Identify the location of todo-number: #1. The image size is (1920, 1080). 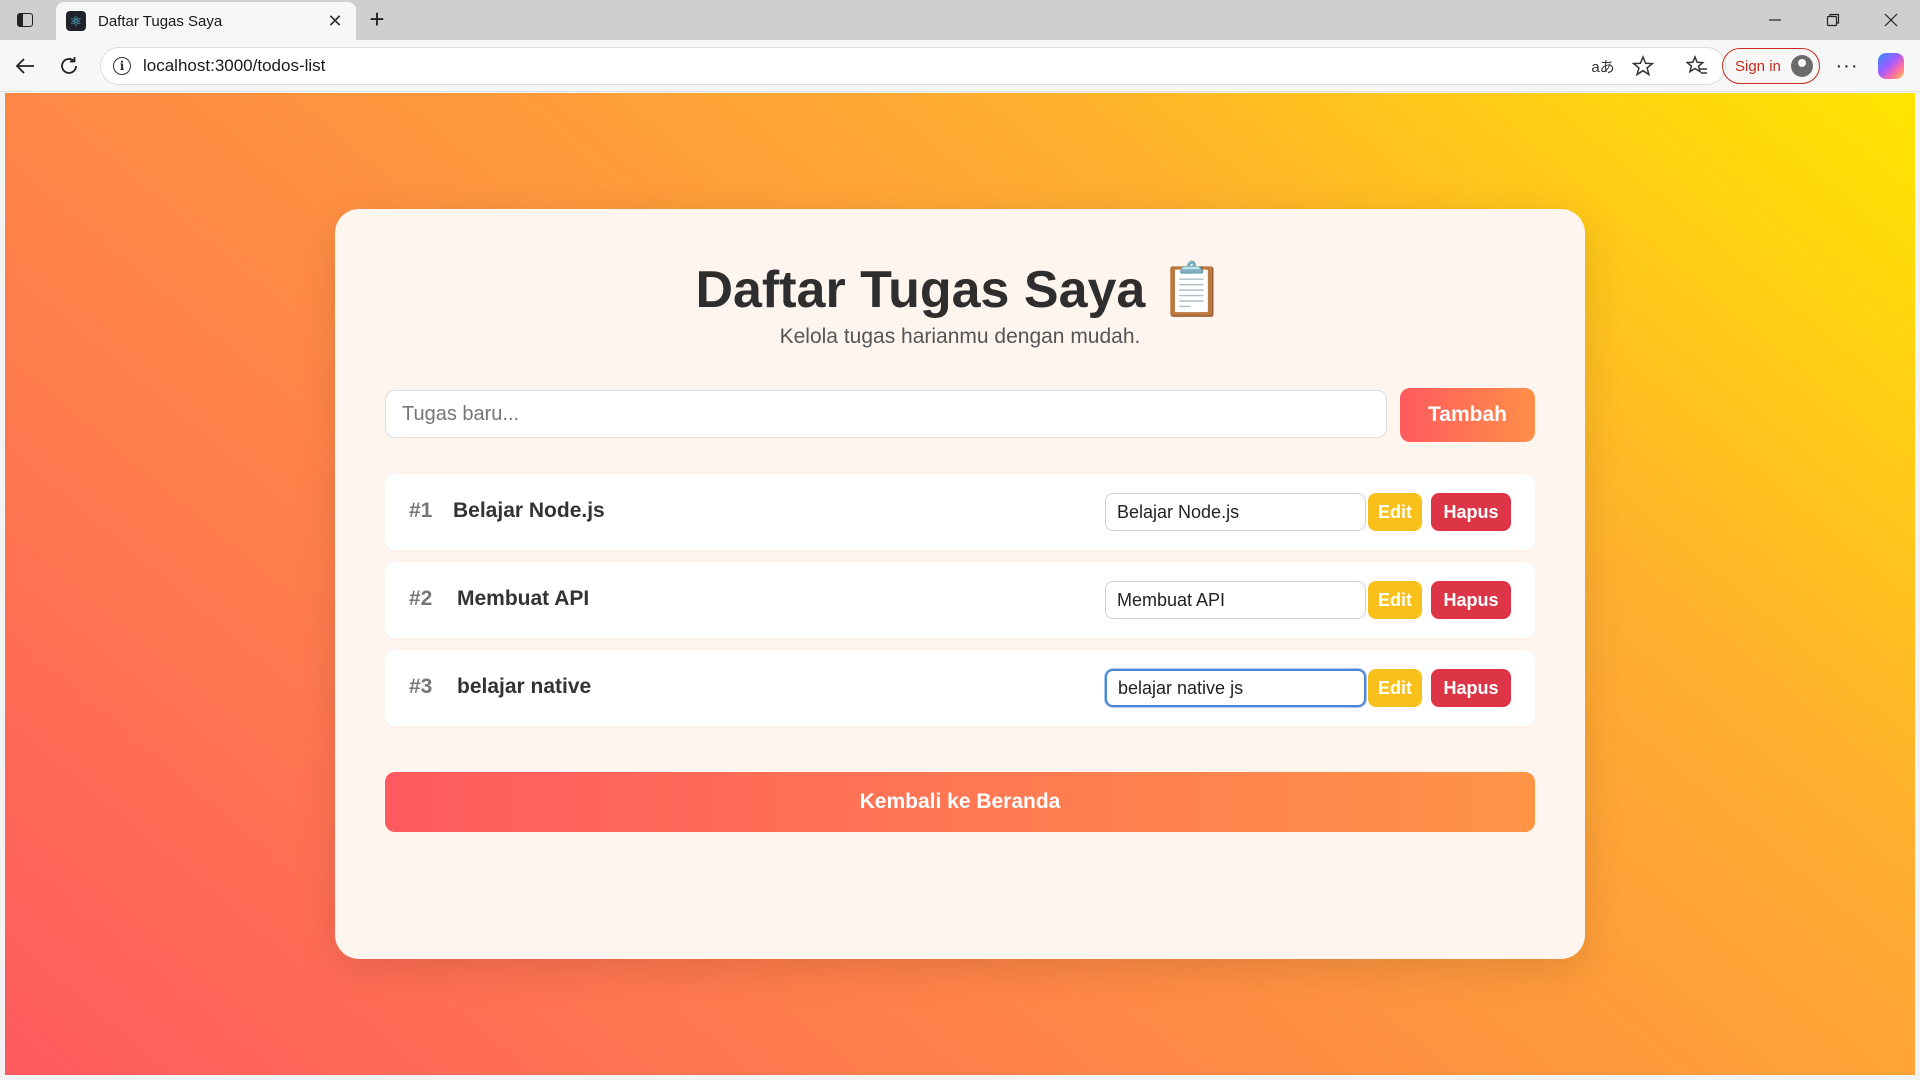
(421, 510).